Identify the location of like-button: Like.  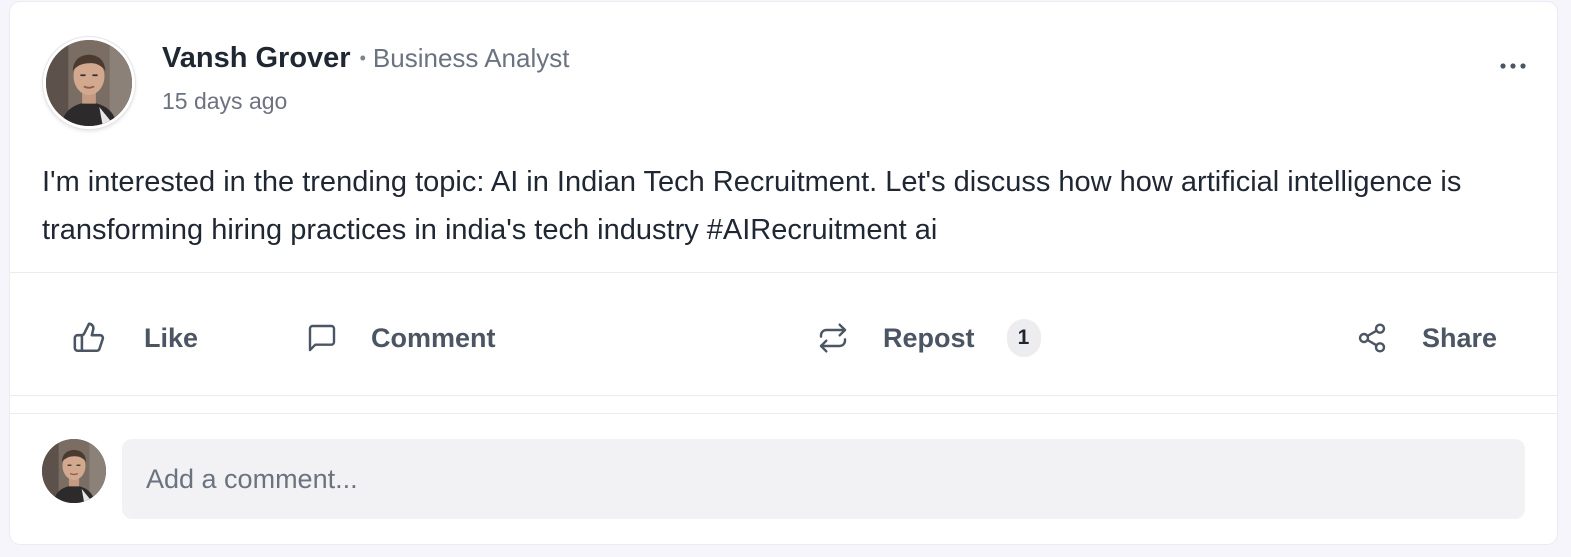
(135, 338).